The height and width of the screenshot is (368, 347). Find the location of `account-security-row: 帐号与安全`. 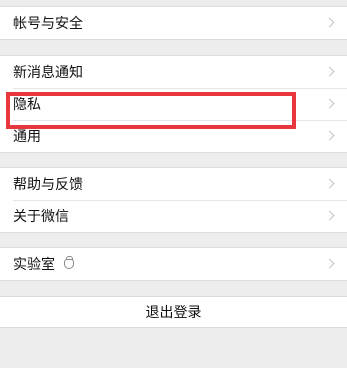

account-security-row: 帐号与安全 is located at coordinates (173, 23).